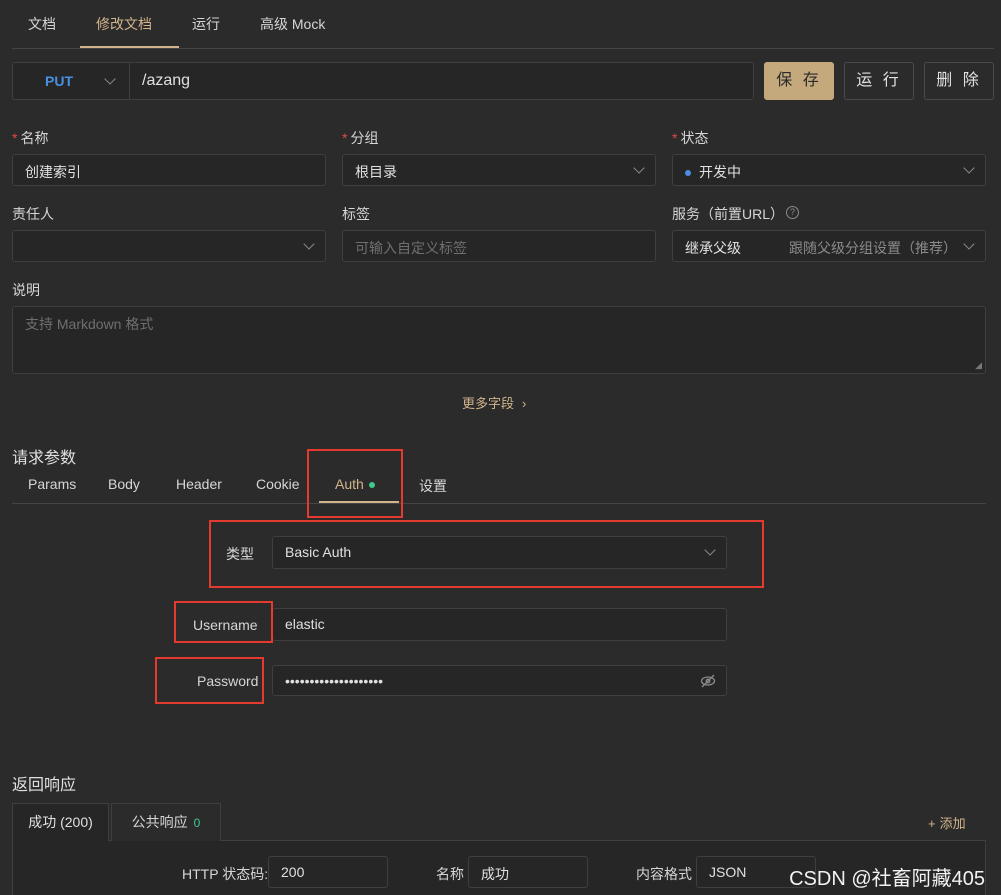  Describe the element at coordinates (499, 680) in the screenshot. I see `password-input: ••••••••••••••••••••` at that location.